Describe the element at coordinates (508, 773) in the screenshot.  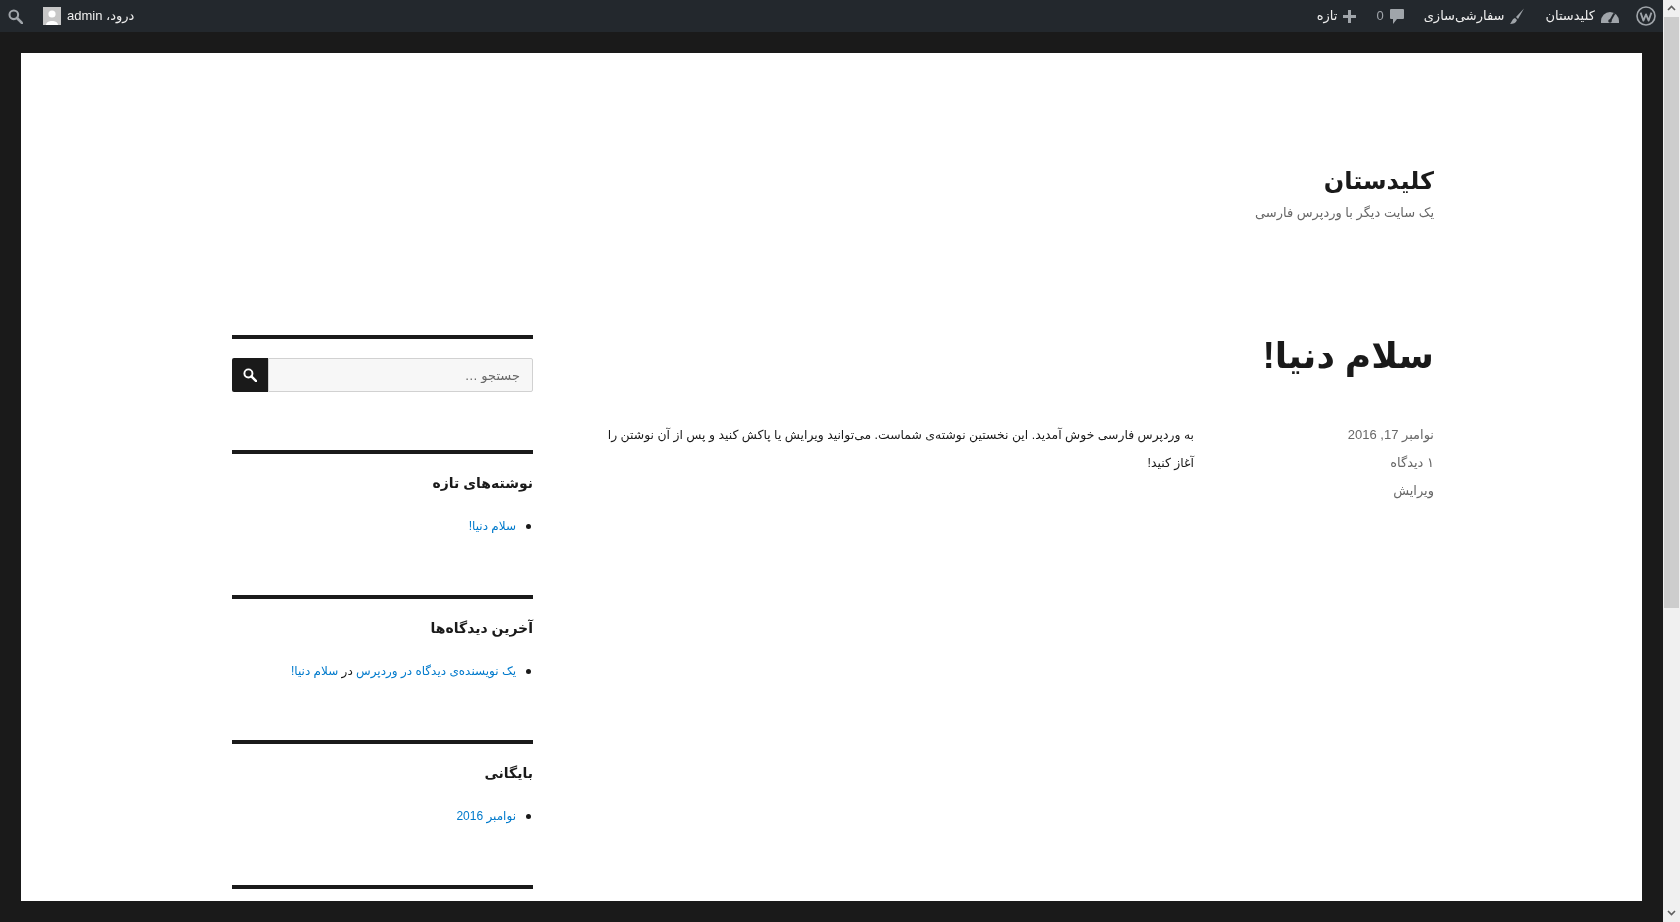
I see `widget-title: بایگانی` at that location.